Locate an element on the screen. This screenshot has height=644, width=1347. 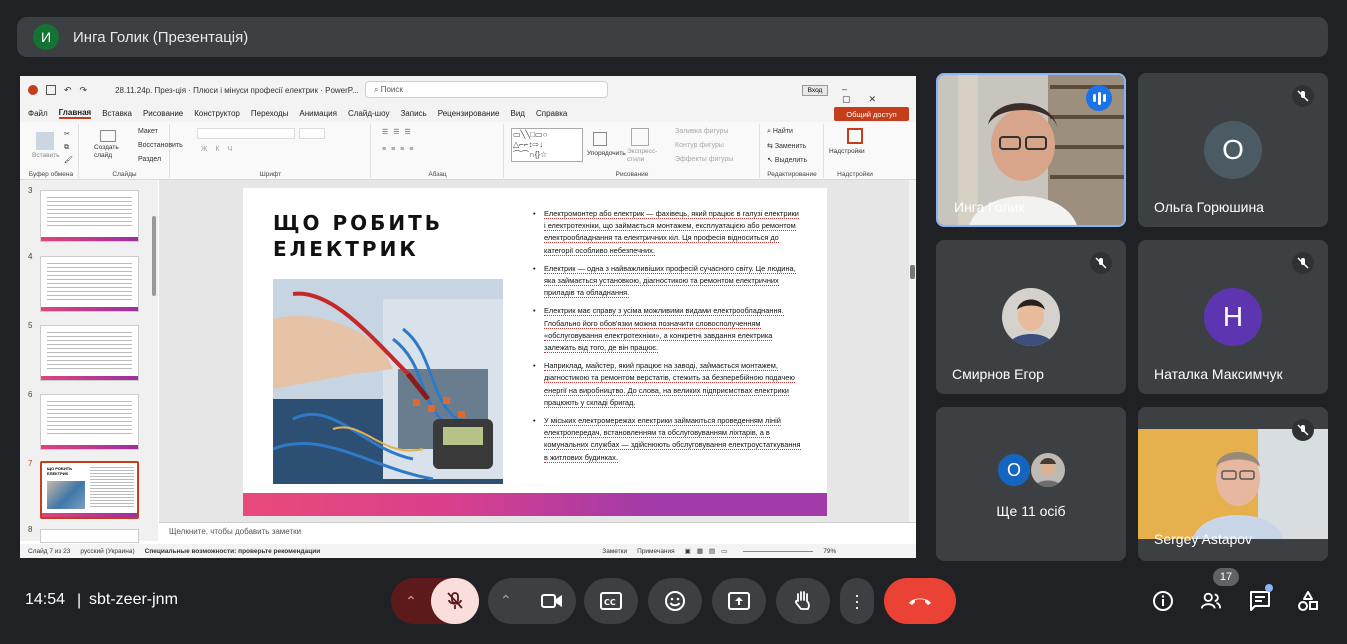
arrange-icon is located at coordinates (600, 139).